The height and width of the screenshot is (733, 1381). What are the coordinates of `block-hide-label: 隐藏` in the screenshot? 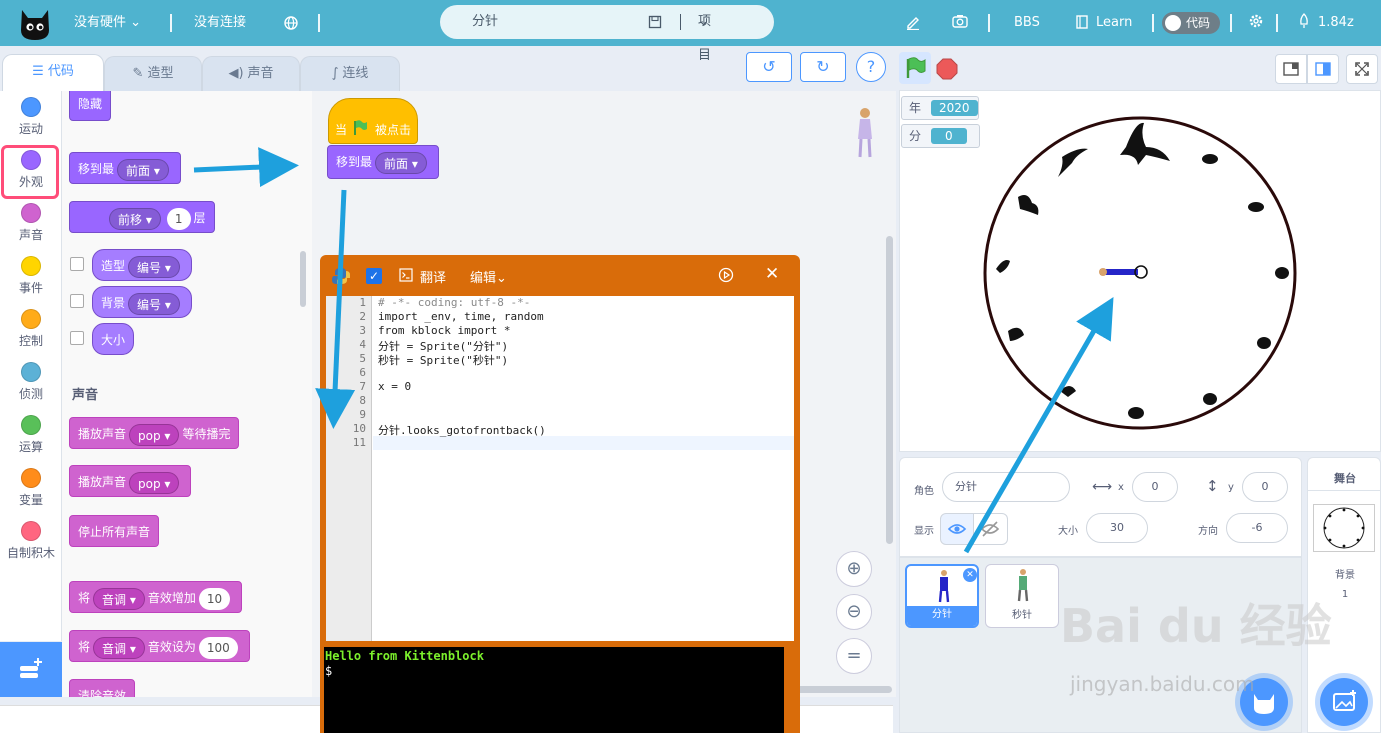 It's located at (90, 104).